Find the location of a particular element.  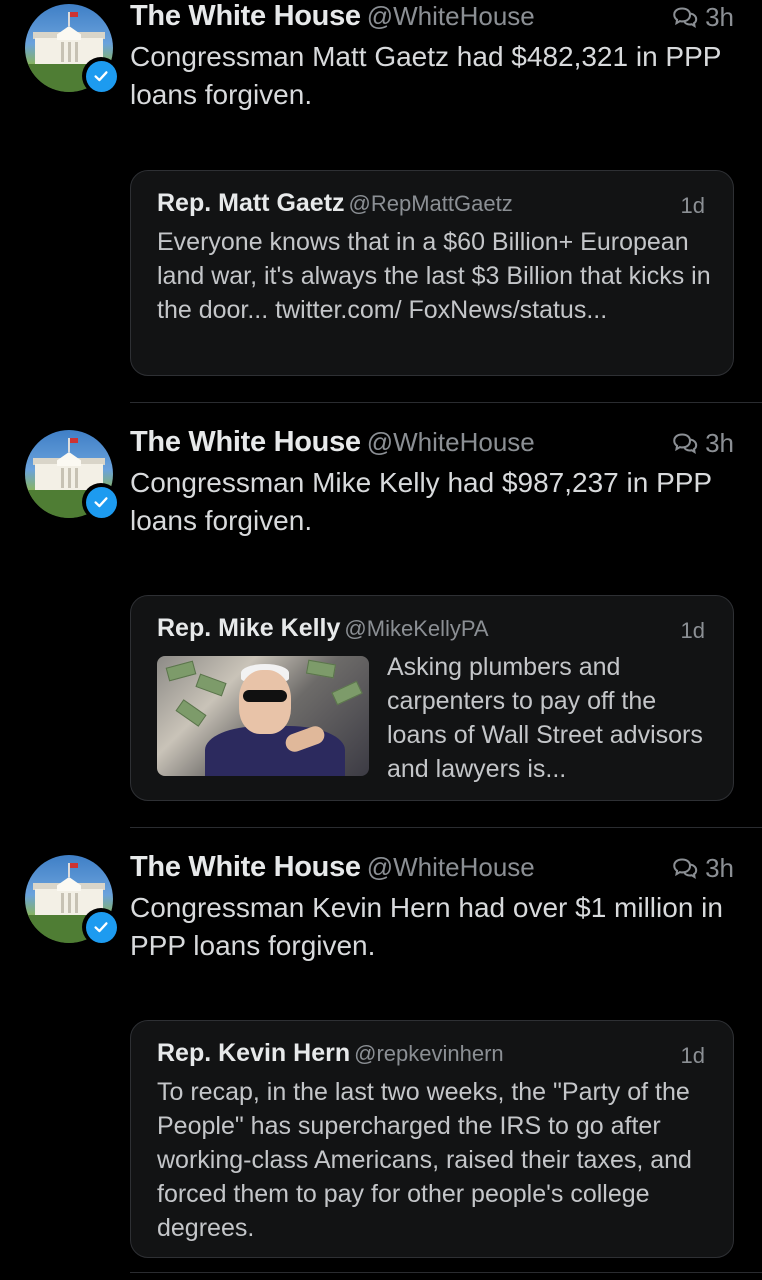

media-face is located at coordinates (265, 702).